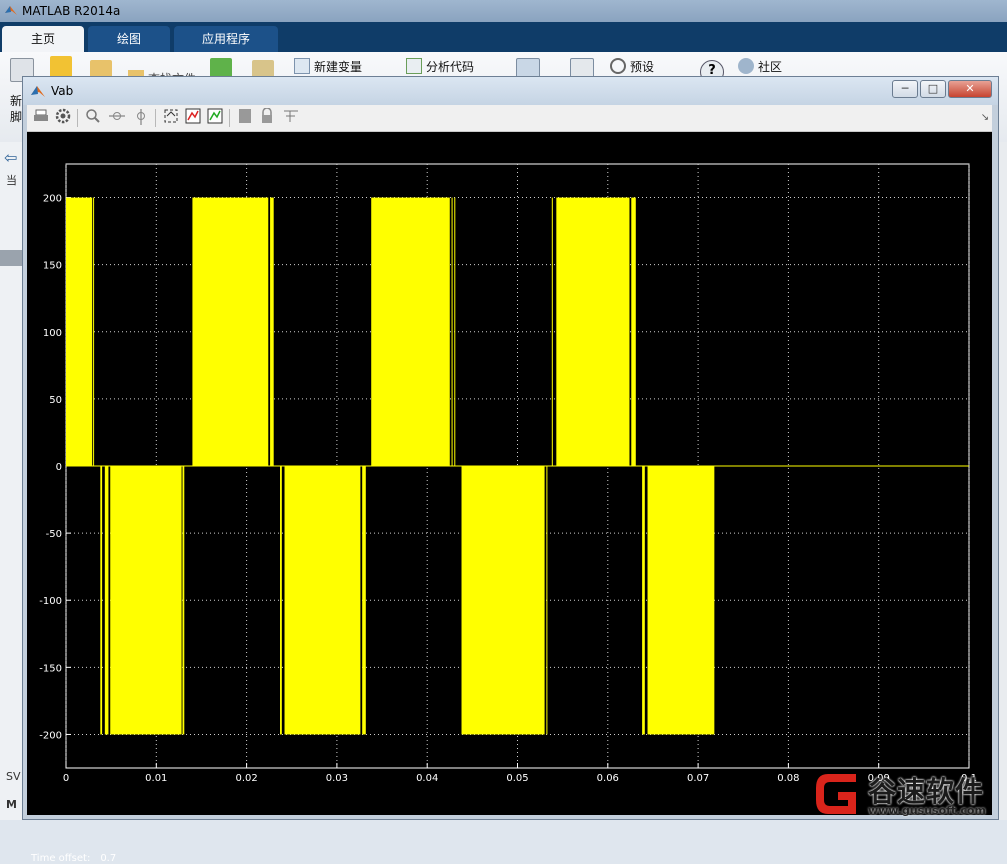 Image resolution: width=1007 pixels, height=864 pixels. What do you see at coordinates (302, 66) in the screenshot?
I see `new-variable-icon` at bounding box center [302, 66].